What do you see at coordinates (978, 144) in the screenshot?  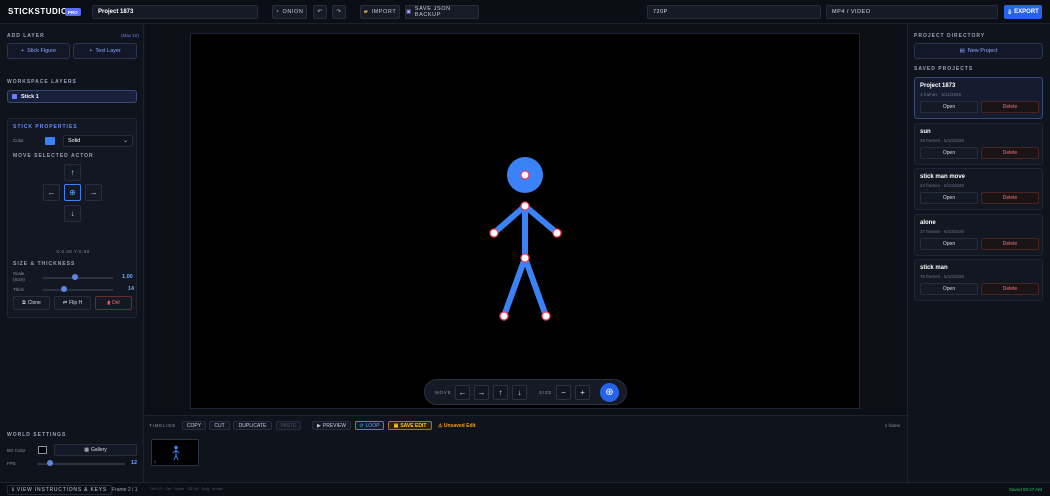 I see `project-card: sun 39 frames · 6/10/2026 Open Delete` at bounding box center [978, 144].